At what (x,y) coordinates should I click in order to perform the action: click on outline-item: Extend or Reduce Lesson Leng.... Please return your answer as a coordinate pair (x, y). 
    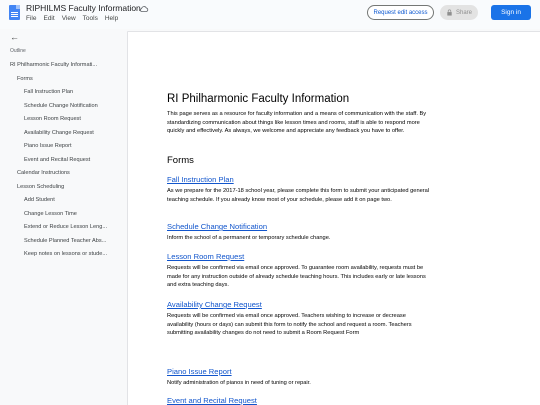
    Looking at the image, I should click on (74, 227).